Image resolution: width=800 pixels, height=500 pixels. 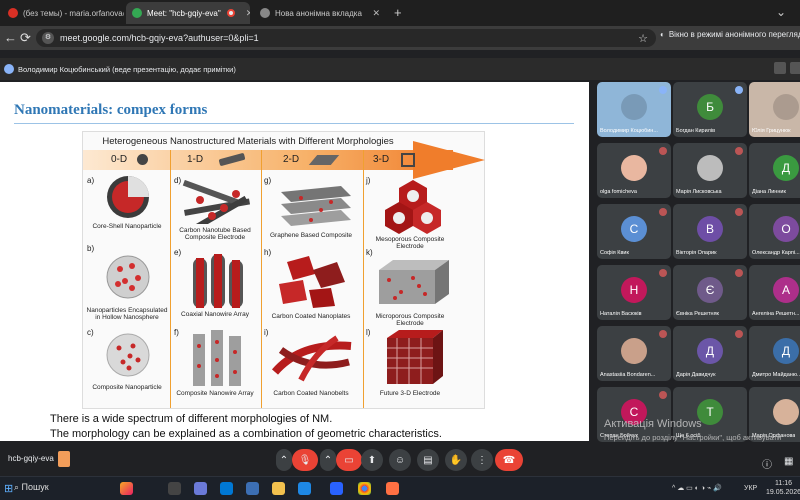 I want to click on reload-icon: ⟳, so click(x=25, y=38).